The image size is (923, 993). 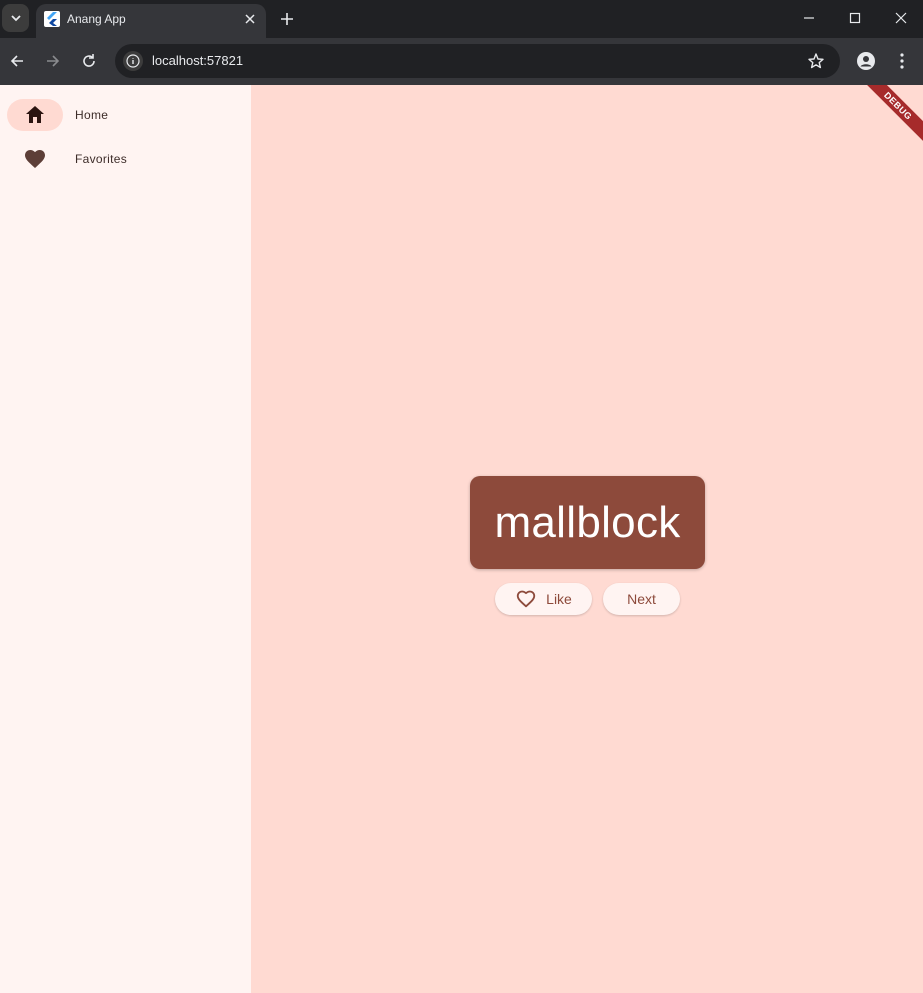 What do you see at coordinates (902, 61) in the screenshot?
I see `more-vert-icon` at bounding box center [902, 61].